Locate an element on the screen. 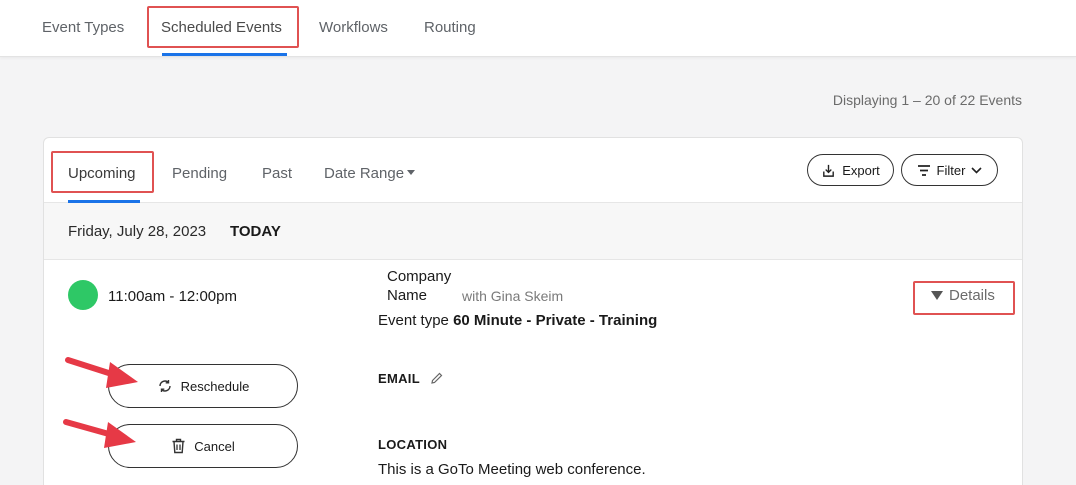 The height and width of the screenshot is (485, 1076). refresh-icon is located at coordinates (164, 386).